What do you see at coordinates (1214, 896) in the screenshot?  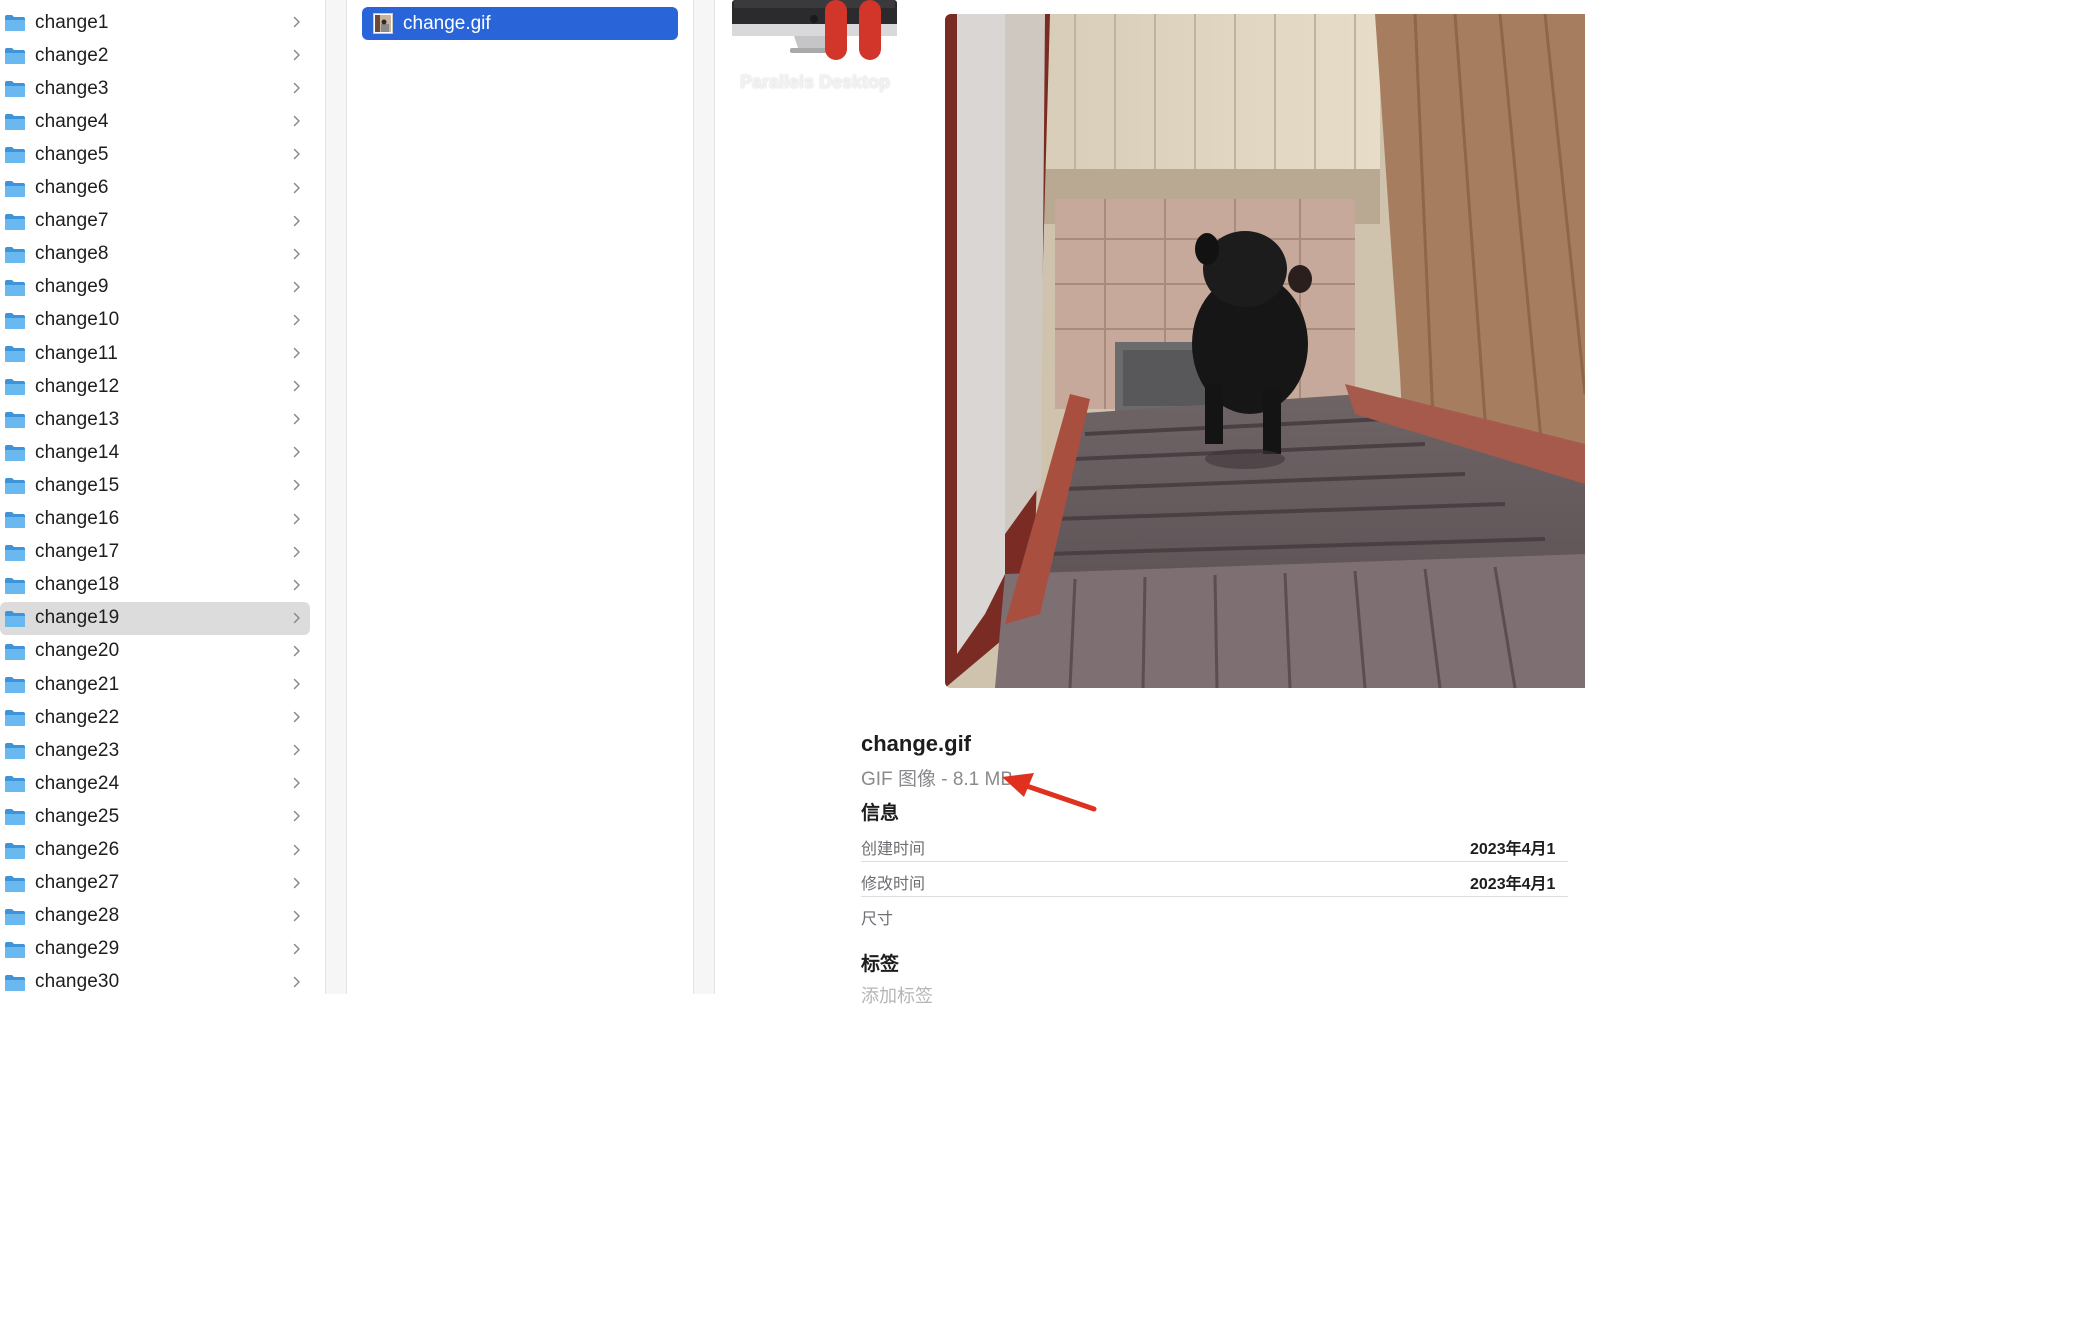 I see `info-divider` at bounding box center [1214, 896].